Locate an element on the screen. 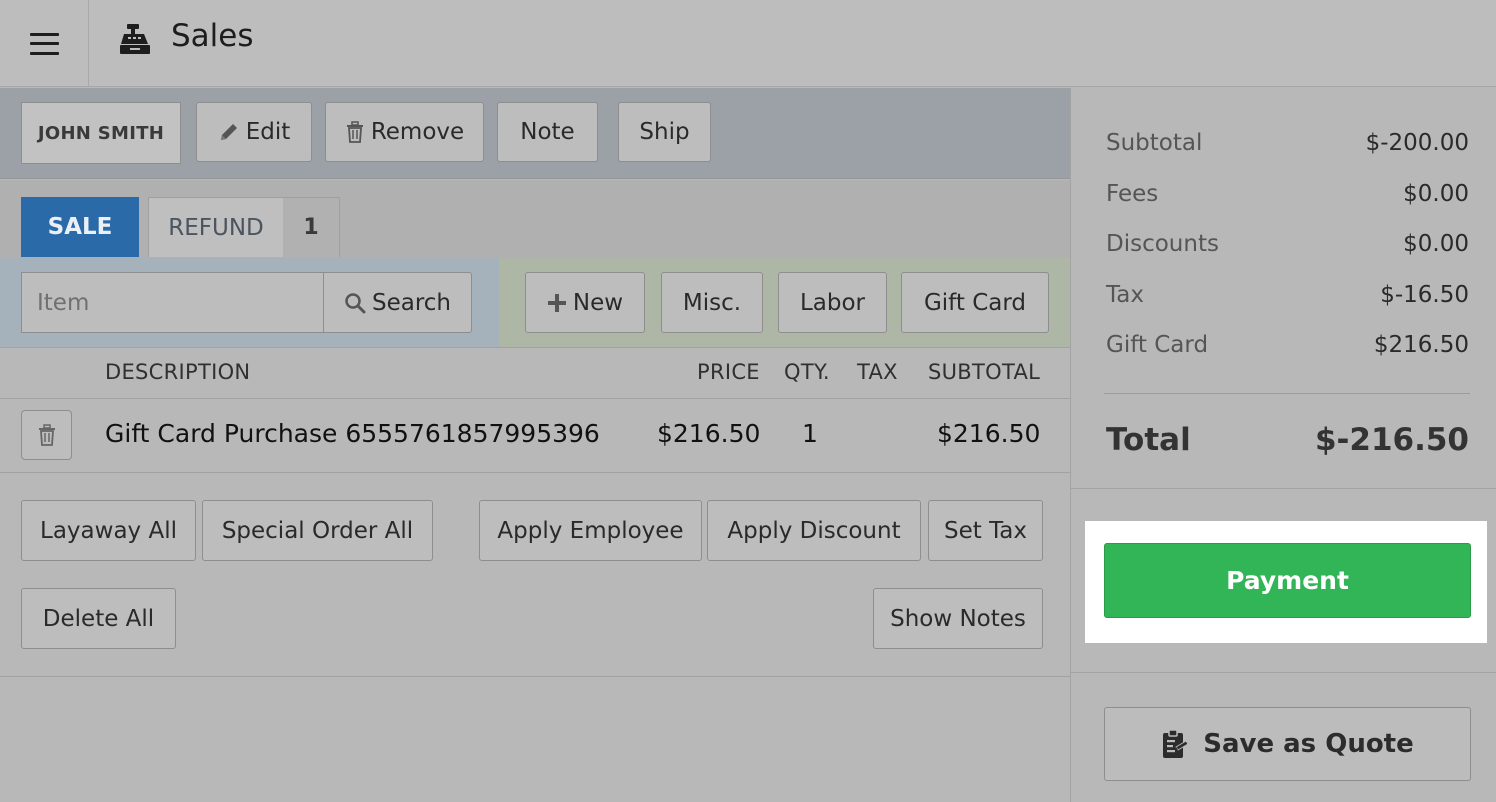  hamburger-icon is located at coordinates (44, 43).